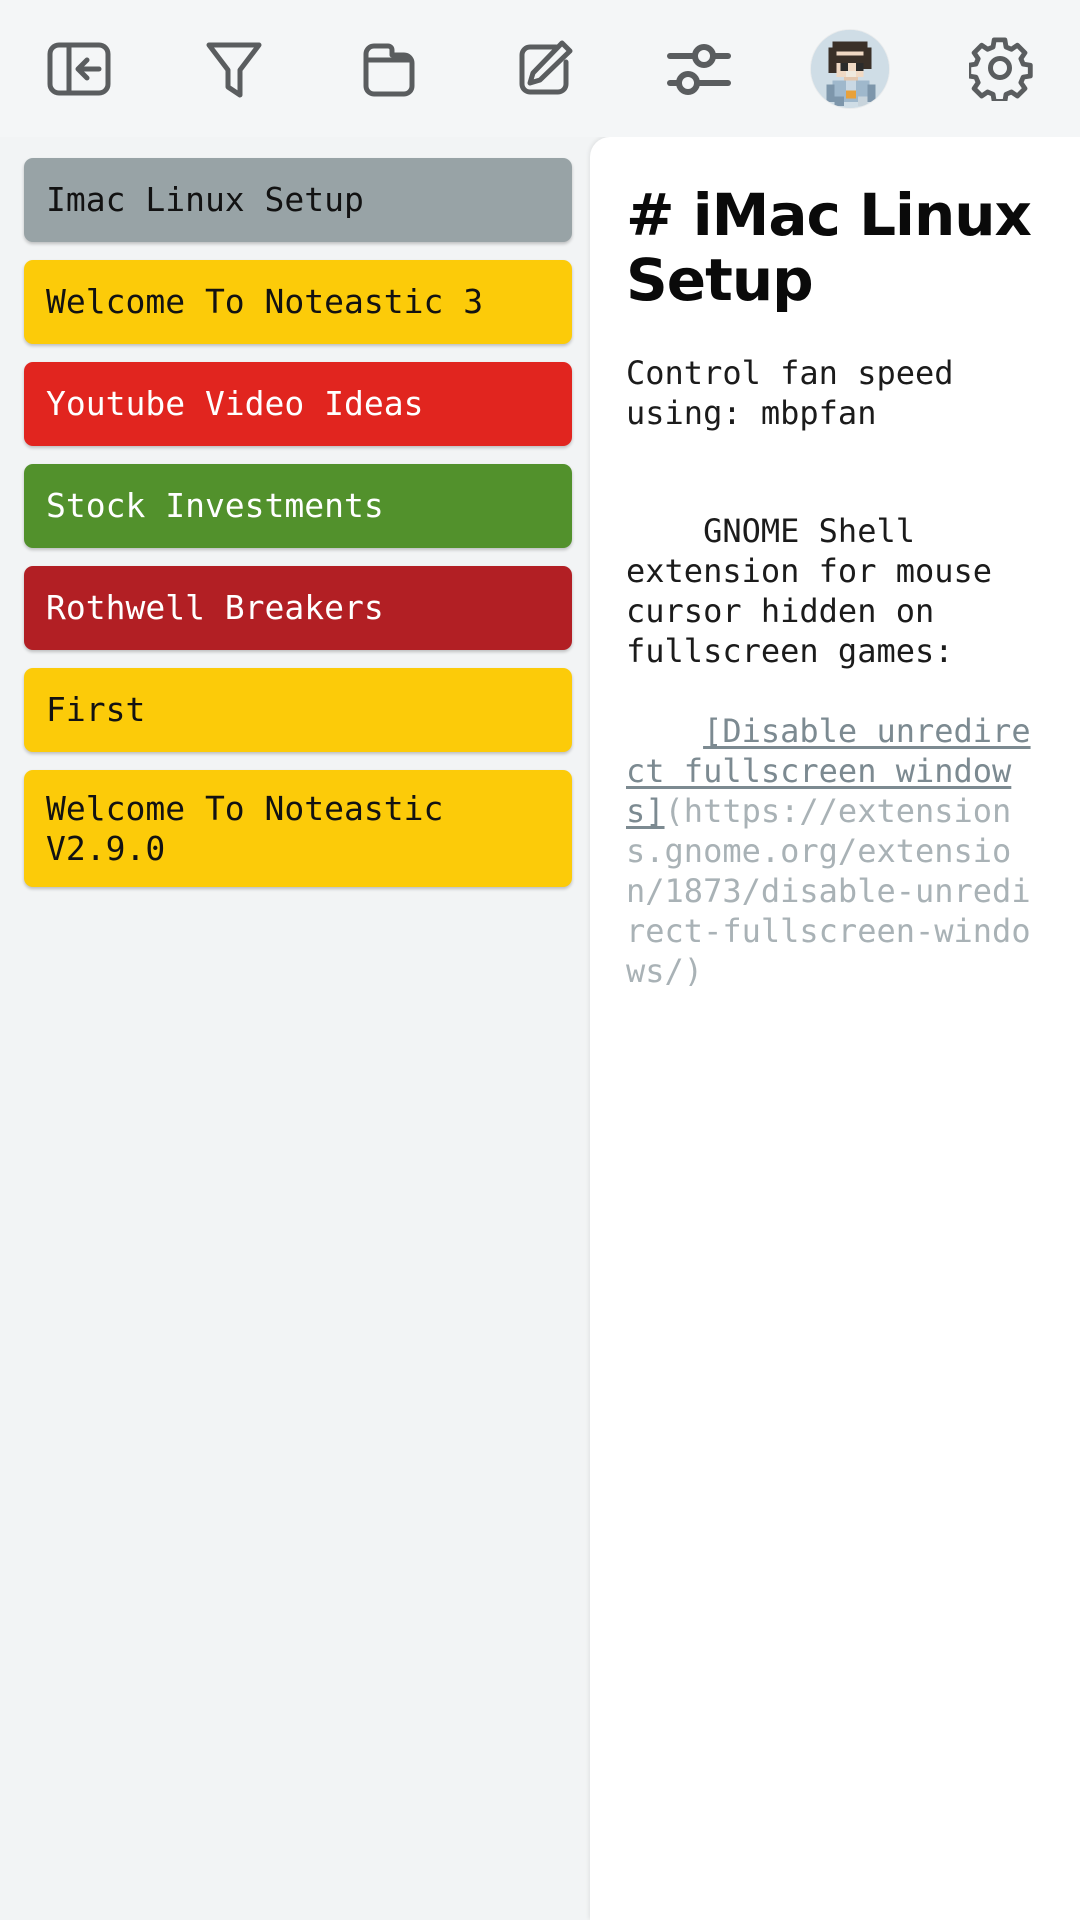 The image size is (1080, 1920). What do you see at coordinates (205, 200) in the screenshot?
I see `note-list-item-title: Imac Linux Setup` at bounding box center [205, 200].